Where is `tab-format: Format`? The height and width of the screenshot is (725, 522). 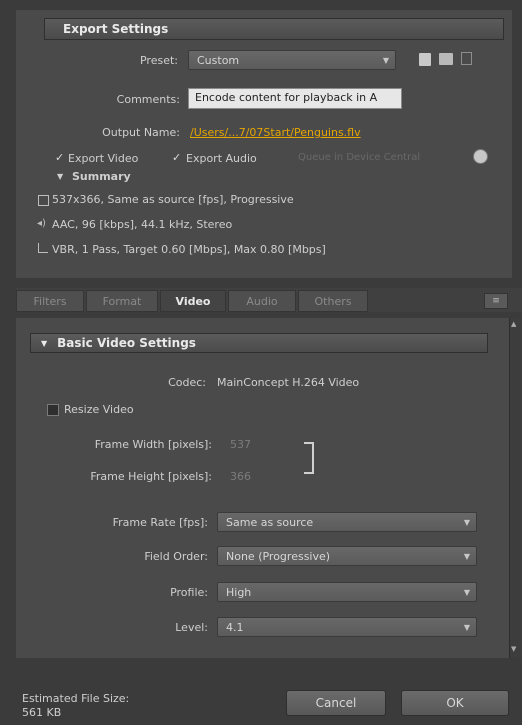 tab-format: Format is located at coordinates (122, 301).